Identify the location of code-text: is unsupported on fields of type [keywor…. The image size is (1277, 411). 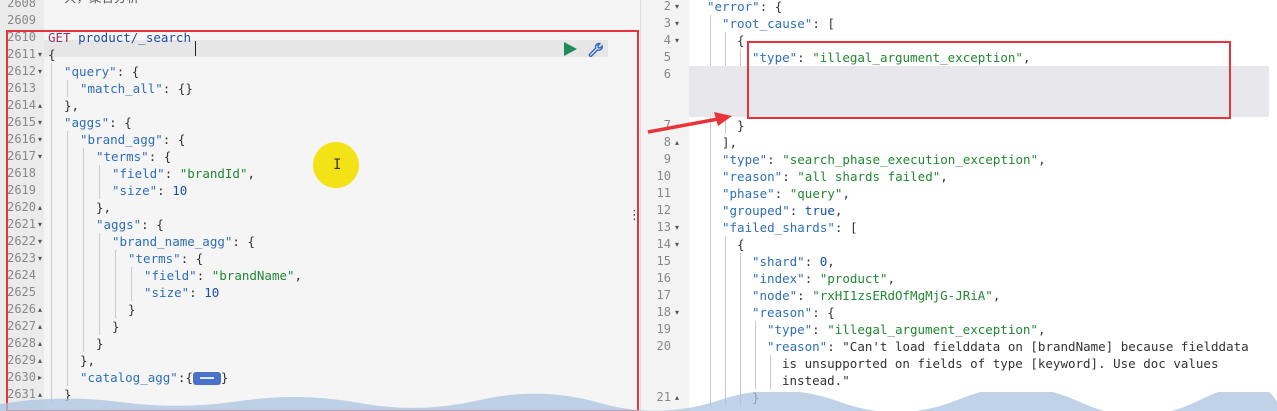
(1000, 363).